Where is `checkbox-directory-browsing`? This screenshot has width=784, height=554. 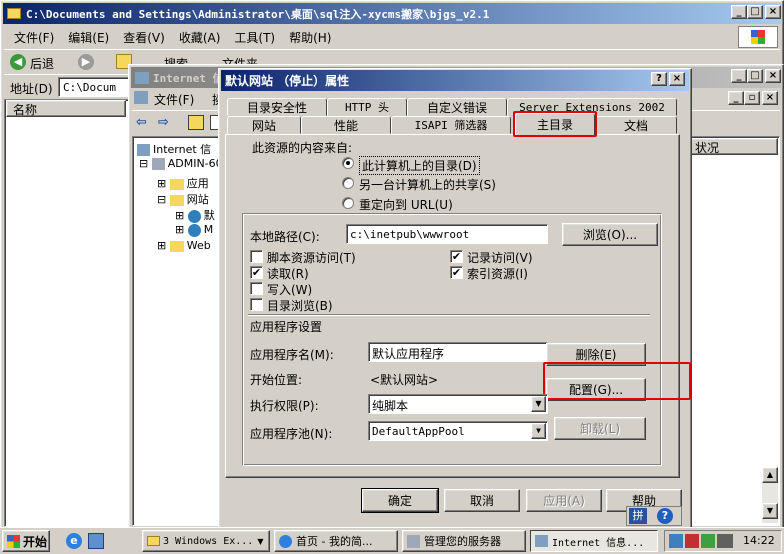 checkbox-directory-browsing is located at coordinates (256, 304).